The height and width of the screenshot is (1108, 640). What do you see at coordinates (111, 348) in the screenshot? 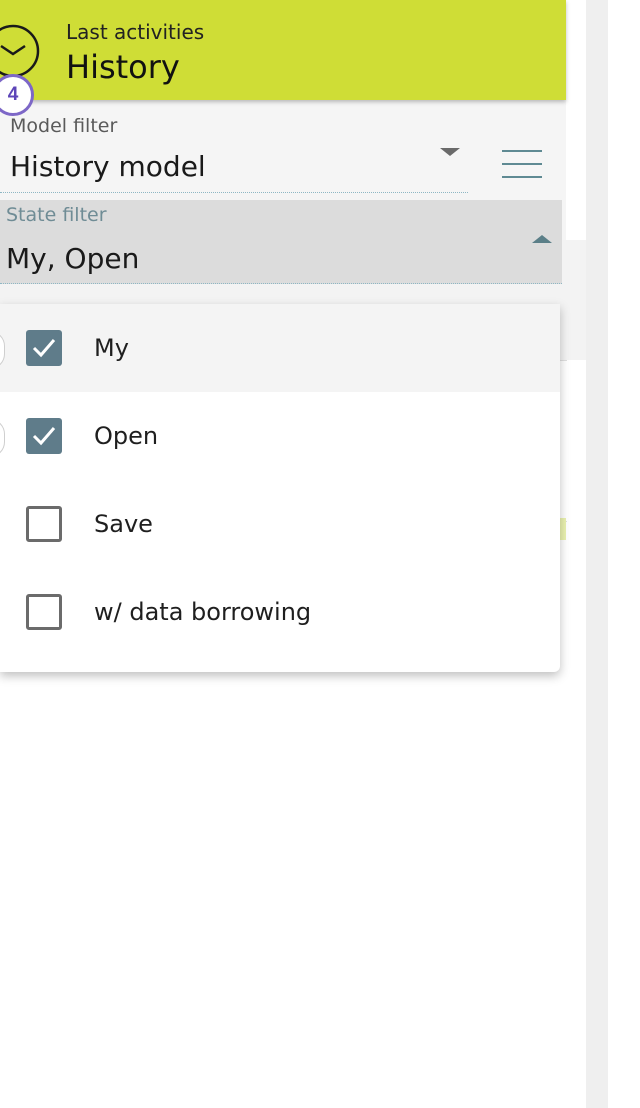
I see `option-label: My` at bounding box center [111, 348].